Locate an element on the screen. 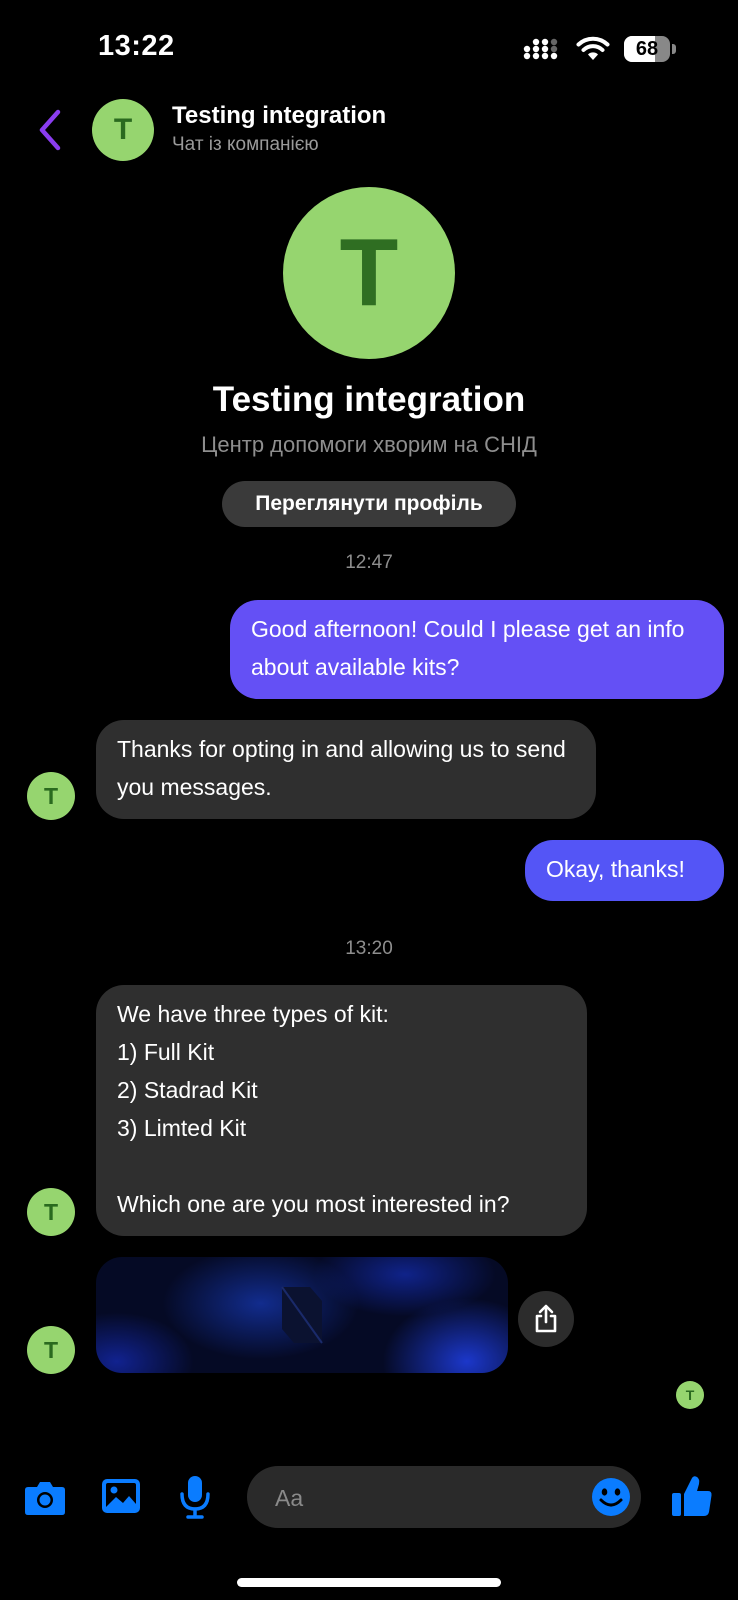 This screenshot has width=738, height=1600. cellular-signal-icon is located at coordinates (540, 49).